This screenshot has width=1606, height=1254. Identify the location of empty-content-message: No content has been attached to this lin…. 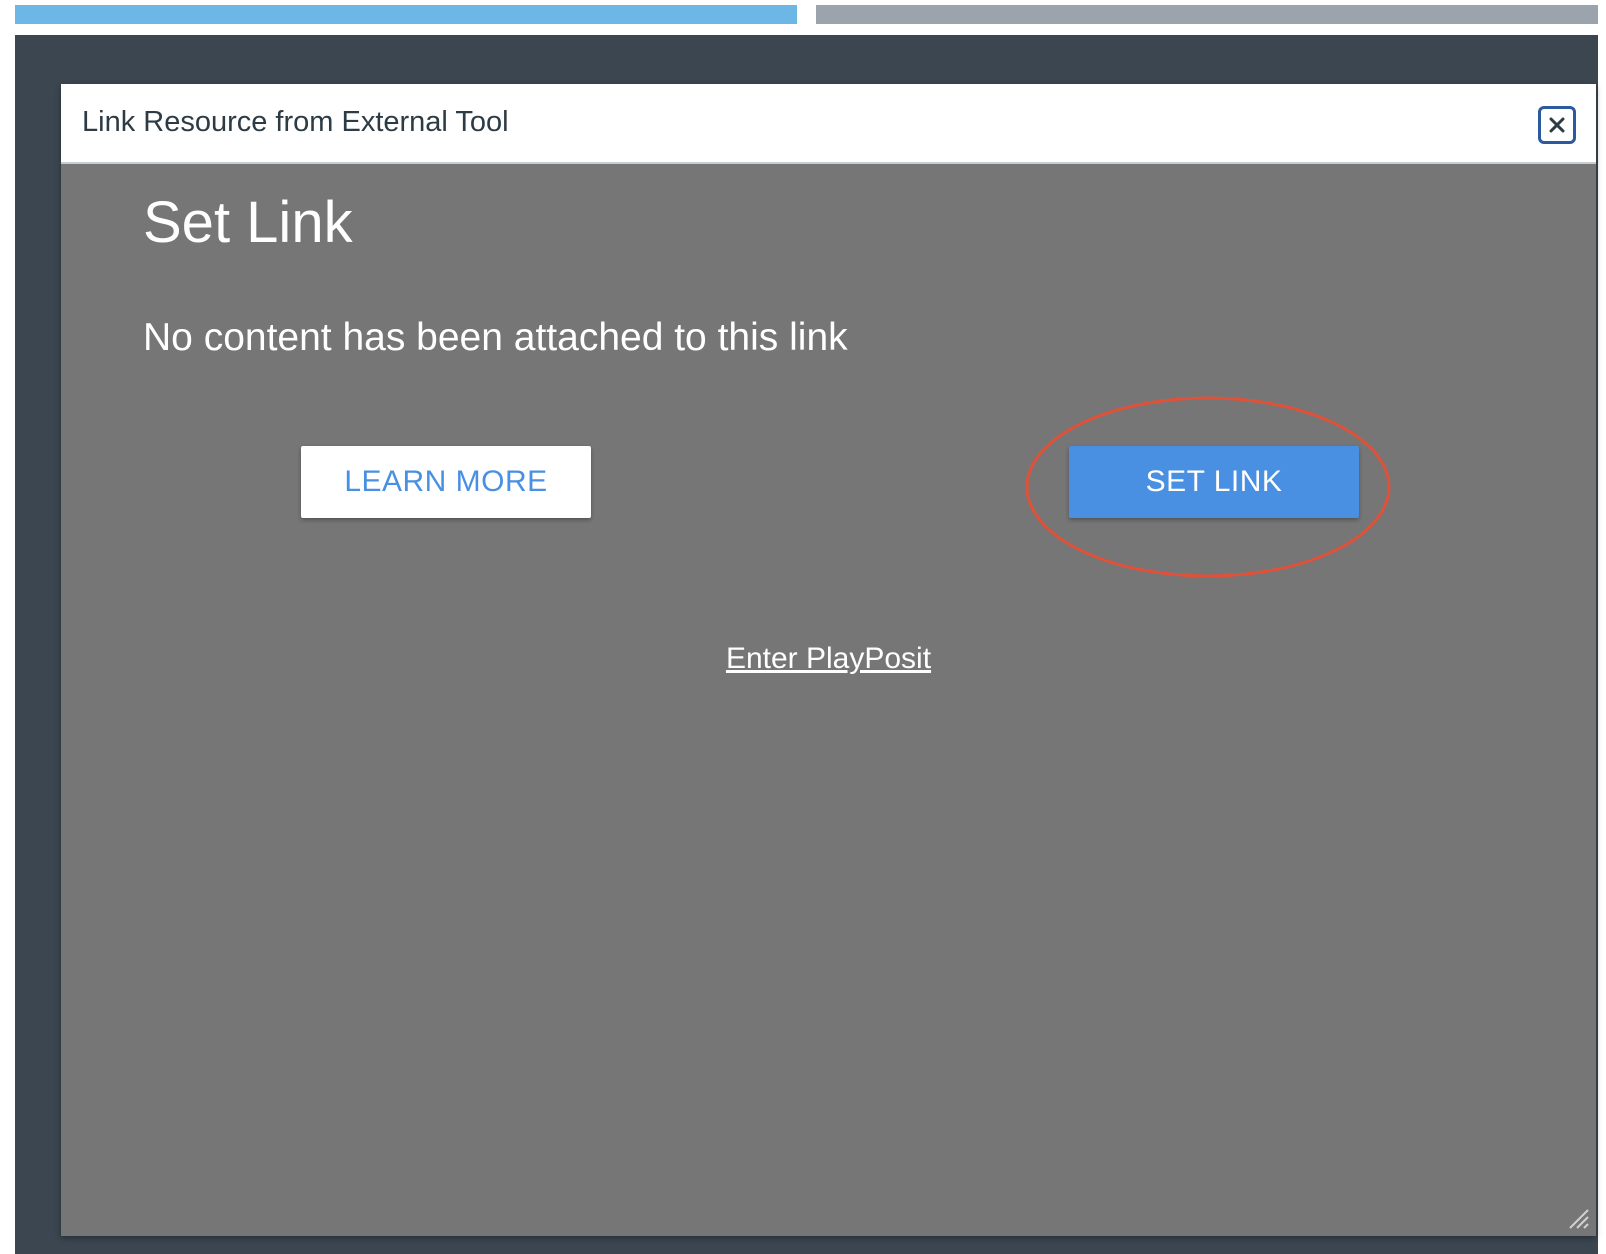
(495, 337).